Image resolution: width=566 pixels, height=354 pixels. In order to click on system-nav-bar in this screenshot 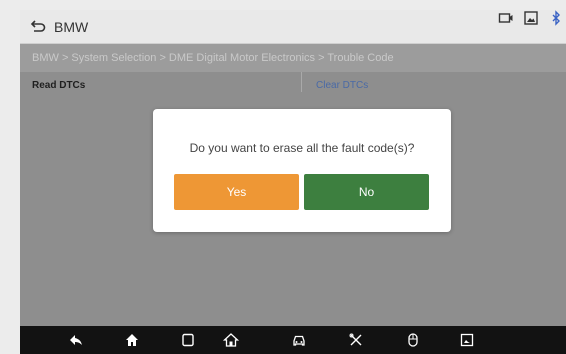, I will do `click(293, 340)`.